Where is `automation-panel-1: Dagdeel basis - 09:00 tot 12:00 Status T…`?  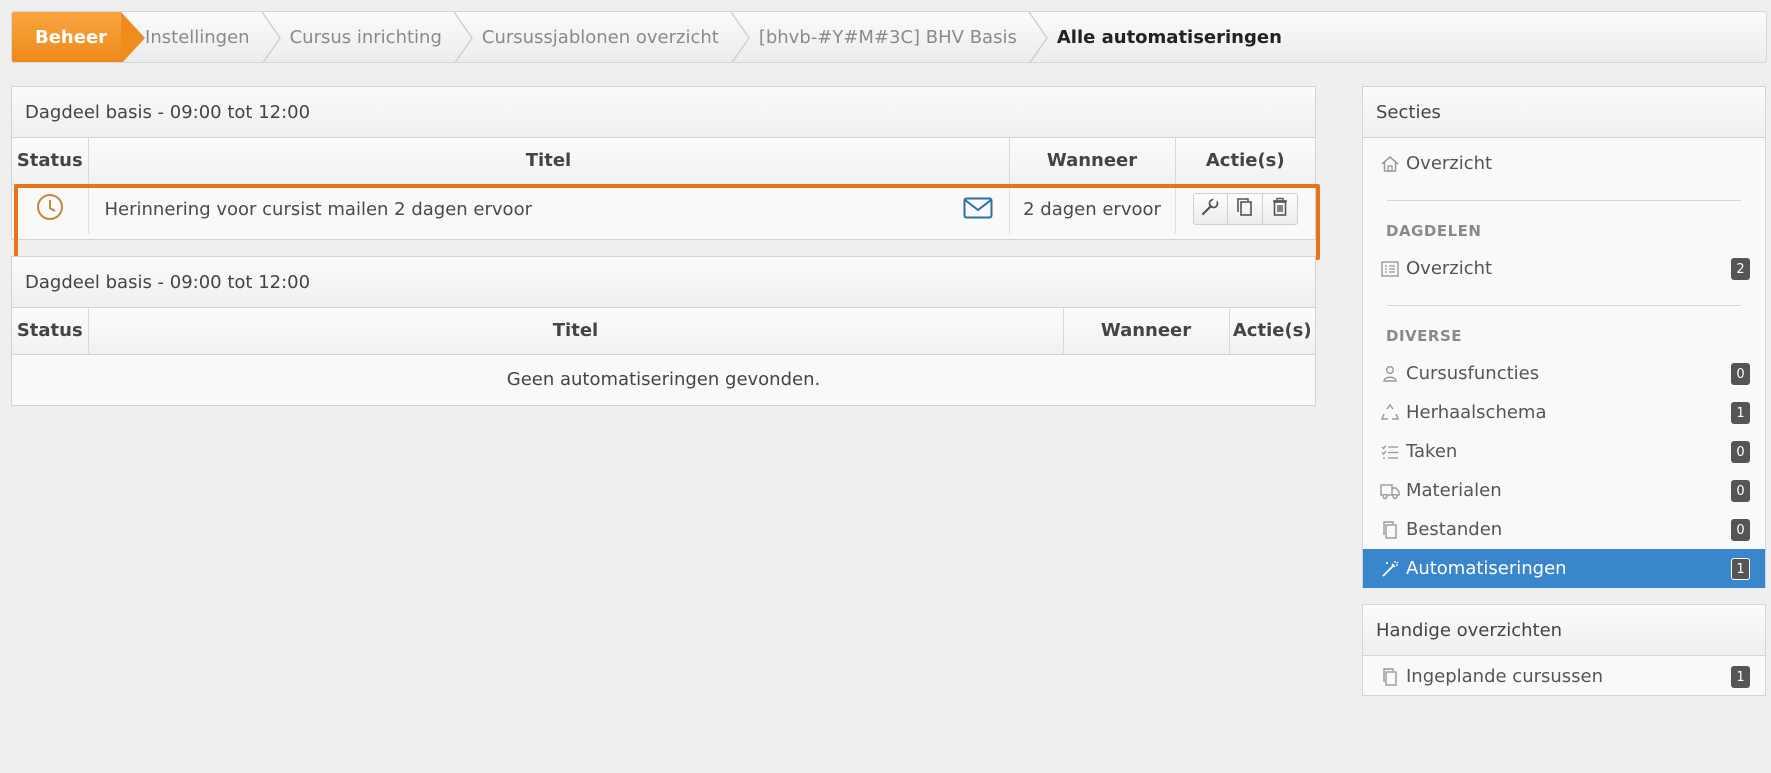
automation-panel-1: Dagdeel basis - 09:00 tot 12:00 Status T… is located at coordinates (663, 163).